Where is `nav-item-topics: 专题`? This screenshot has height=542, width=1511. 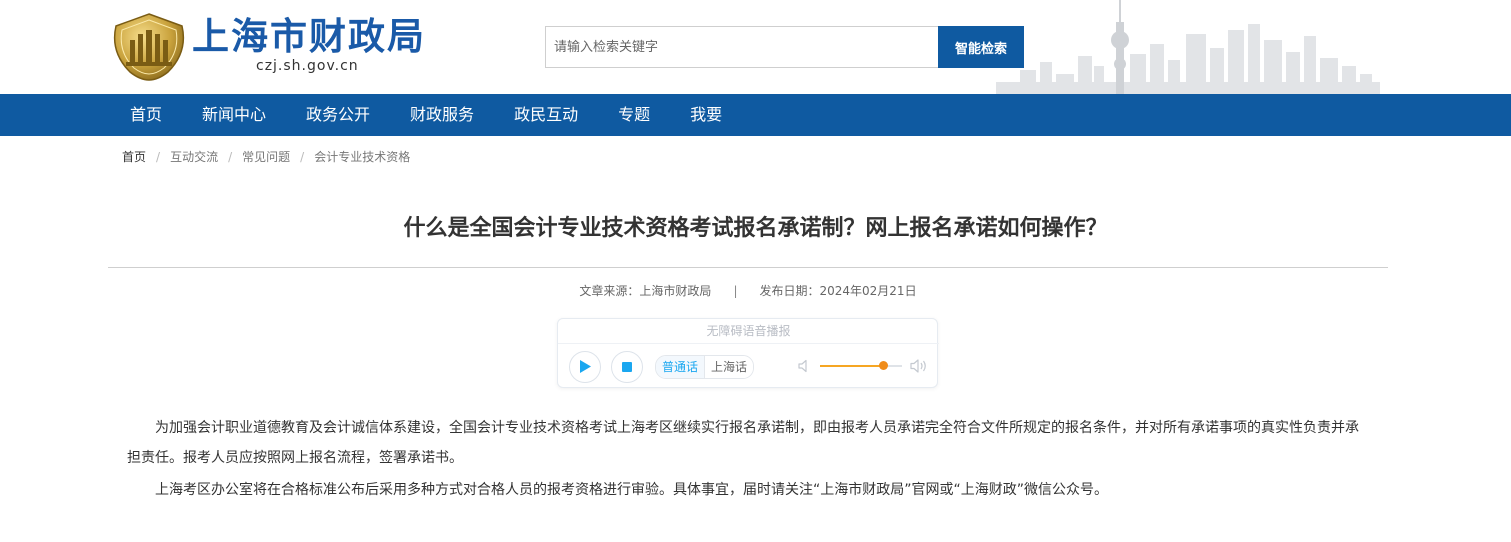 nav-item-topics: 专题 is located at coordinates (634, 115).